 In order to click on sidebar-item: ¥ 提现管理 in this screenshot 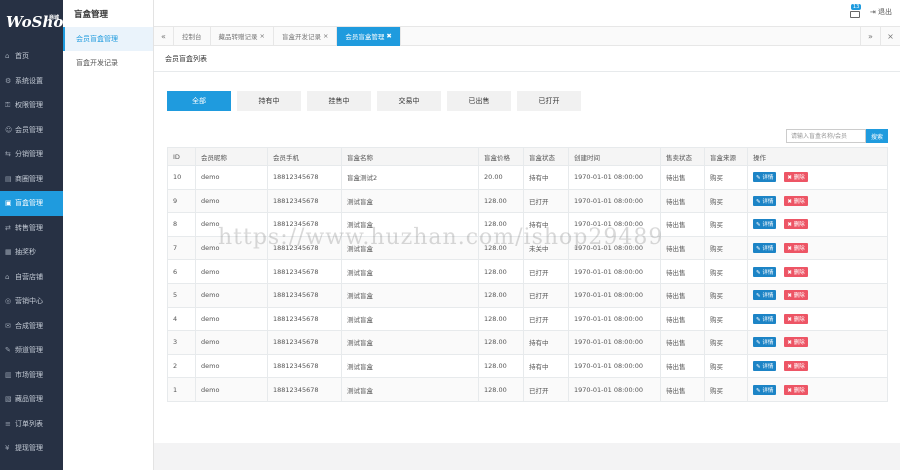, I will do `click(31, 448)`.